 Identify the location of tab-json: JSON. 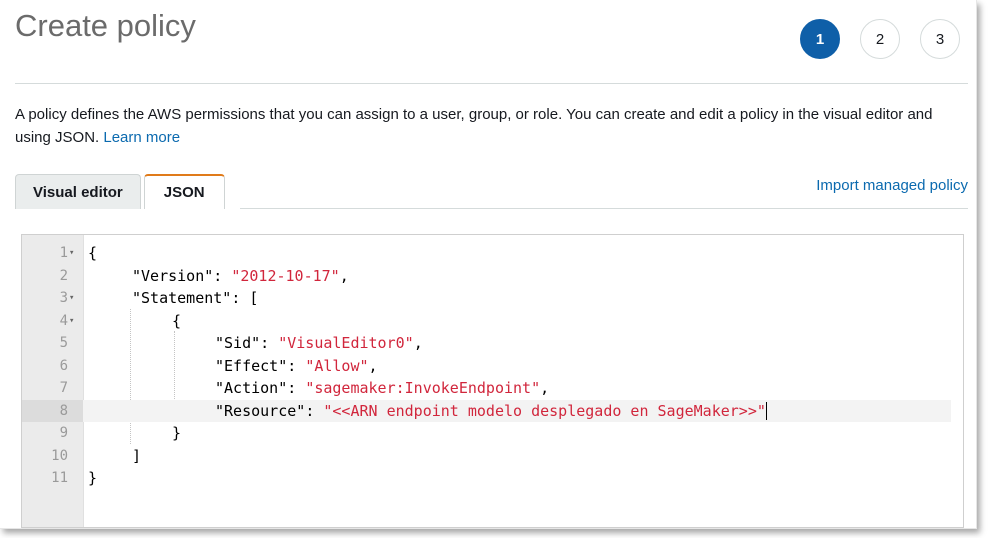
(184, 191).